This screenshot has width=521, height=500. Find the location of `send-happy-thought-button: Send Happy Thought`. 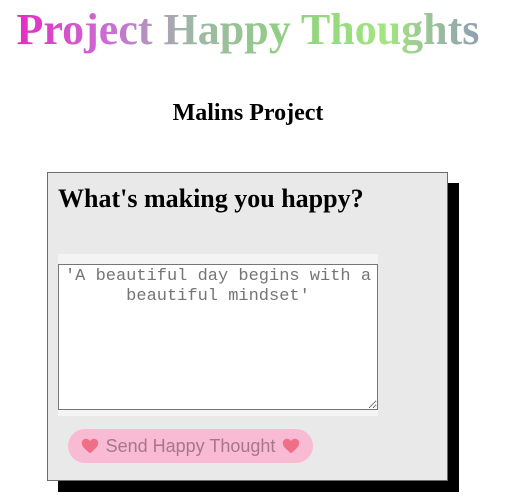

send-happy-thought-button: Send Happy Thought is located at coordinates (190, 446).